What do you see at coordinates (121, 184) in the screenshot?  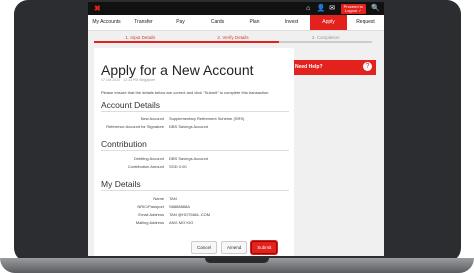 I see `section-details-title: My Details` at bounding box center [121, 184].